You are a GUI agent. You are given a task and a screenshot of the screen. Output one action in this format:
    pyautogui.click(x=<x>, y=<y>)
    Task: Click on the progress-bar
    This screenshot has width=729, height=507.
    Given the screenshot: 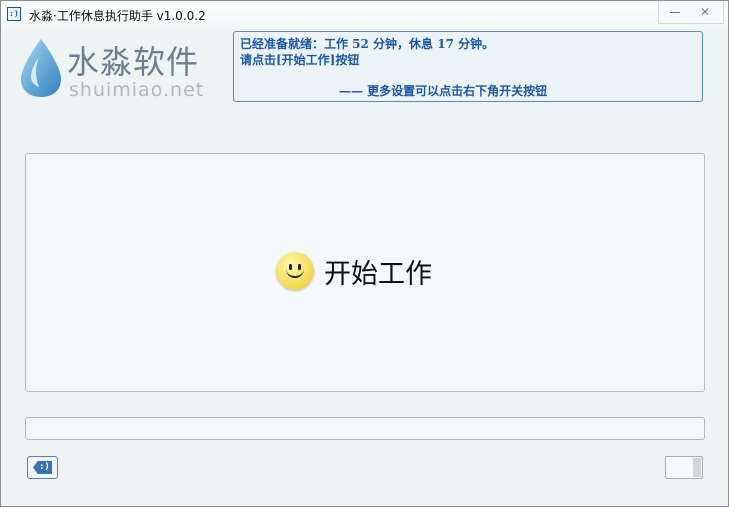 What is the action you would take?
    pyautogui.click(x=365, y=428)
    